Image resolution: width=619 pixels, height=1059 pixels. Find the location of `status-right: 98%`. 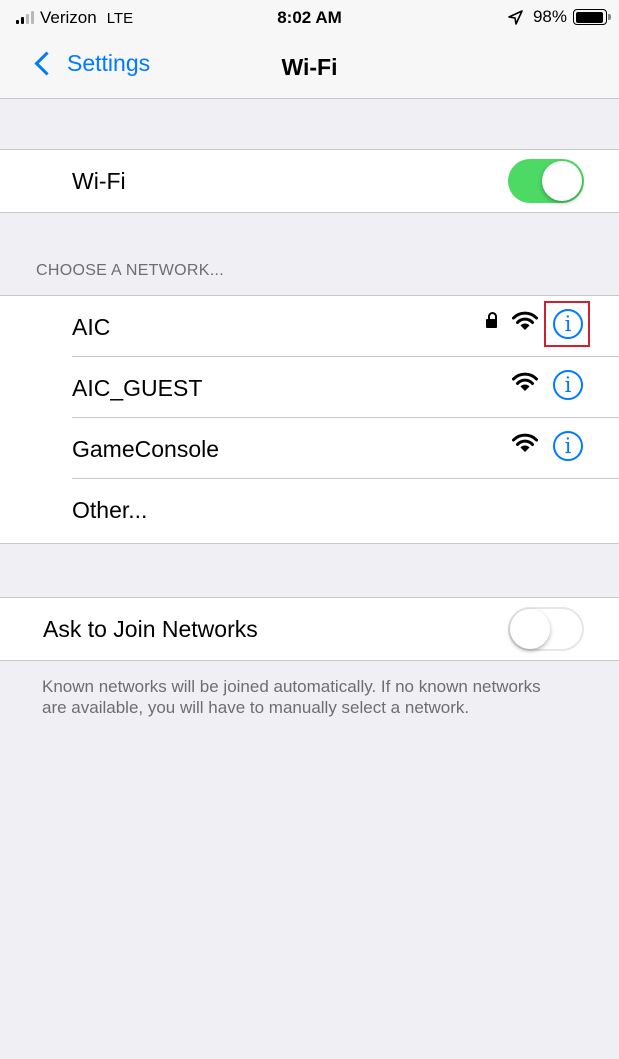

status-right: 98% is located at coordinates (559, 17).